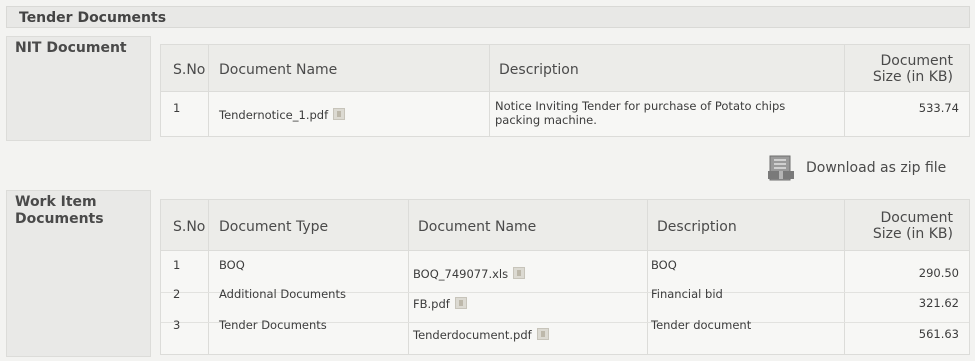 This screenshot has height=361, width=975. I want to click on work-item-label-line1: Work Item, so click(56, 202).